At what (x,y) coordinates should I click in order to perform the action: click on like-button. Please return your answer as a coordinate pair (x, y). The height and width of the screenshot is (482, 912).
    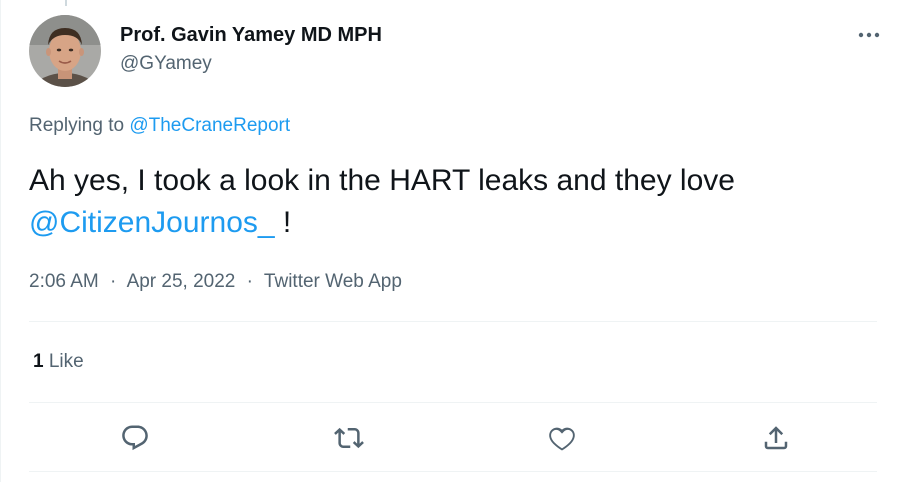
    Looking at the image, I should click on (562, 438).